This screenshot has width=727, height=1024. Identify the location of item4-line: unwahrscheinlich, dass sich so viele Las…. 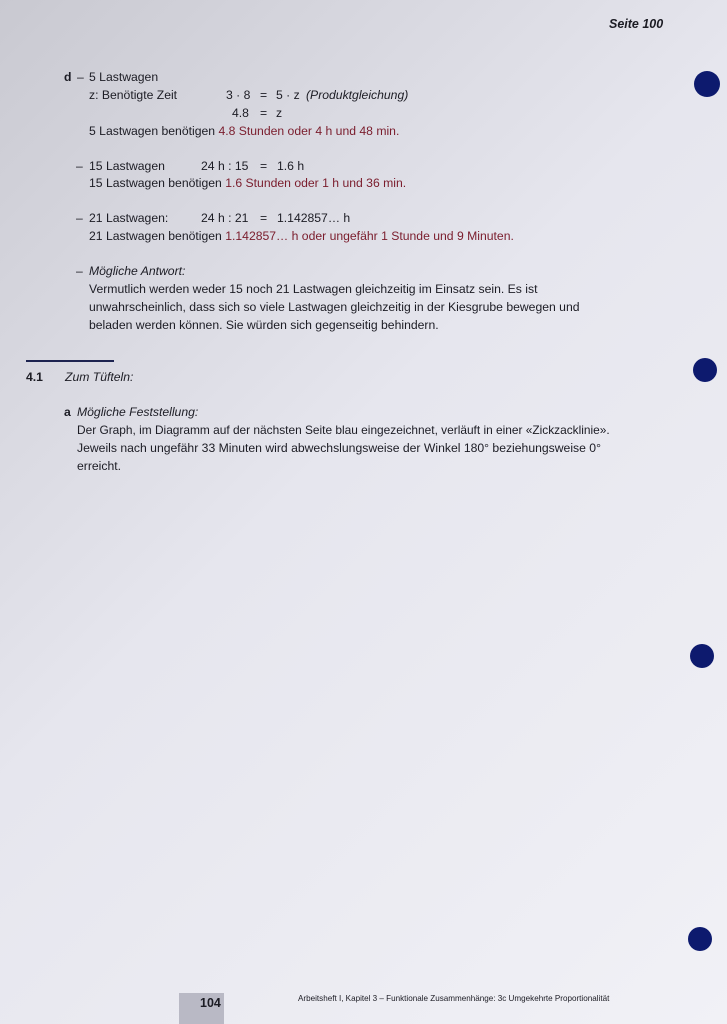
(334, 307).